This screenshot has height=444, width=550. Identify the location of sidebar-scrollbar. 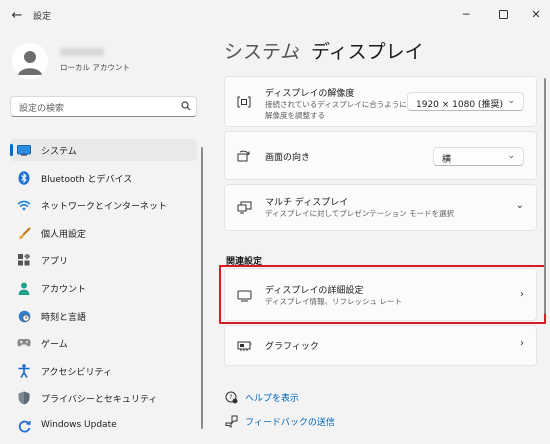
(202, 288).